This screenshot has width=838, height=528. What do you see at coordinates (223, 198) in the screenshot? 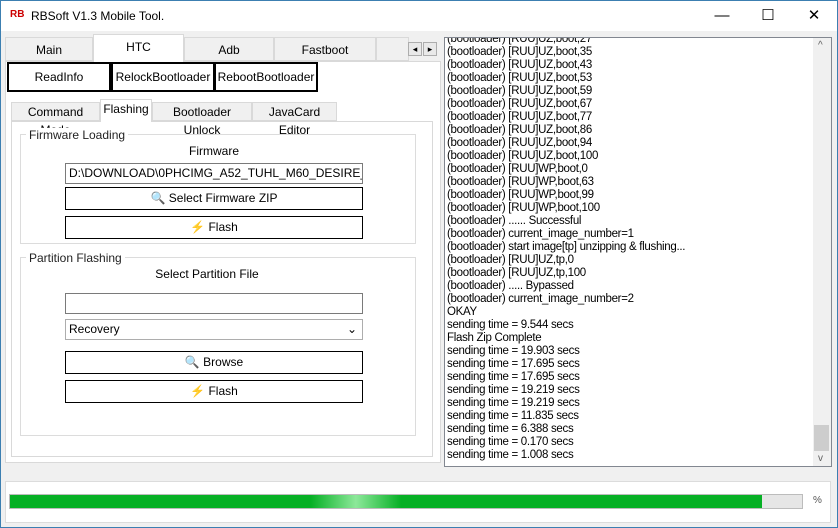
I see `select-firmware-zip-label: Select Firmware ZIP` at bounding box center [223, 198].